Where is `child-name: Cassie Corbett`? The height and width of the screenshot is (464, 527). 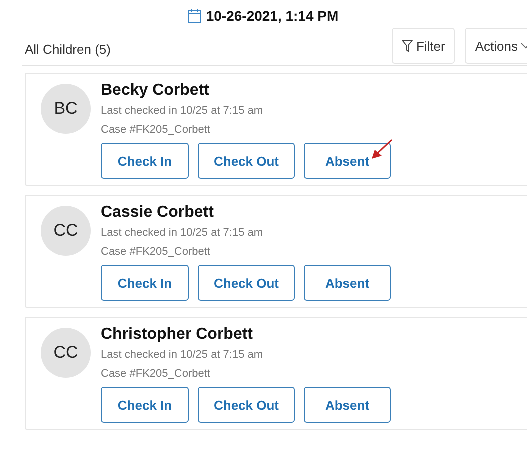 child-name: Cassie Corbett is located at coordinates (158, 213).